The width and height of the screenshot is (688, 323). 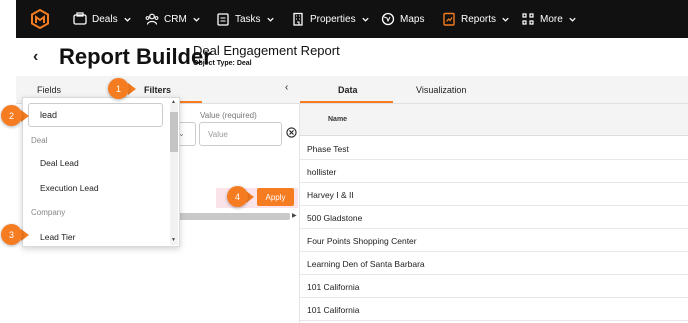 What do you see at coordinates (234, 216) in the screenshot?
I see `horizontal-scrollbar` at bounding box center [234, 216].